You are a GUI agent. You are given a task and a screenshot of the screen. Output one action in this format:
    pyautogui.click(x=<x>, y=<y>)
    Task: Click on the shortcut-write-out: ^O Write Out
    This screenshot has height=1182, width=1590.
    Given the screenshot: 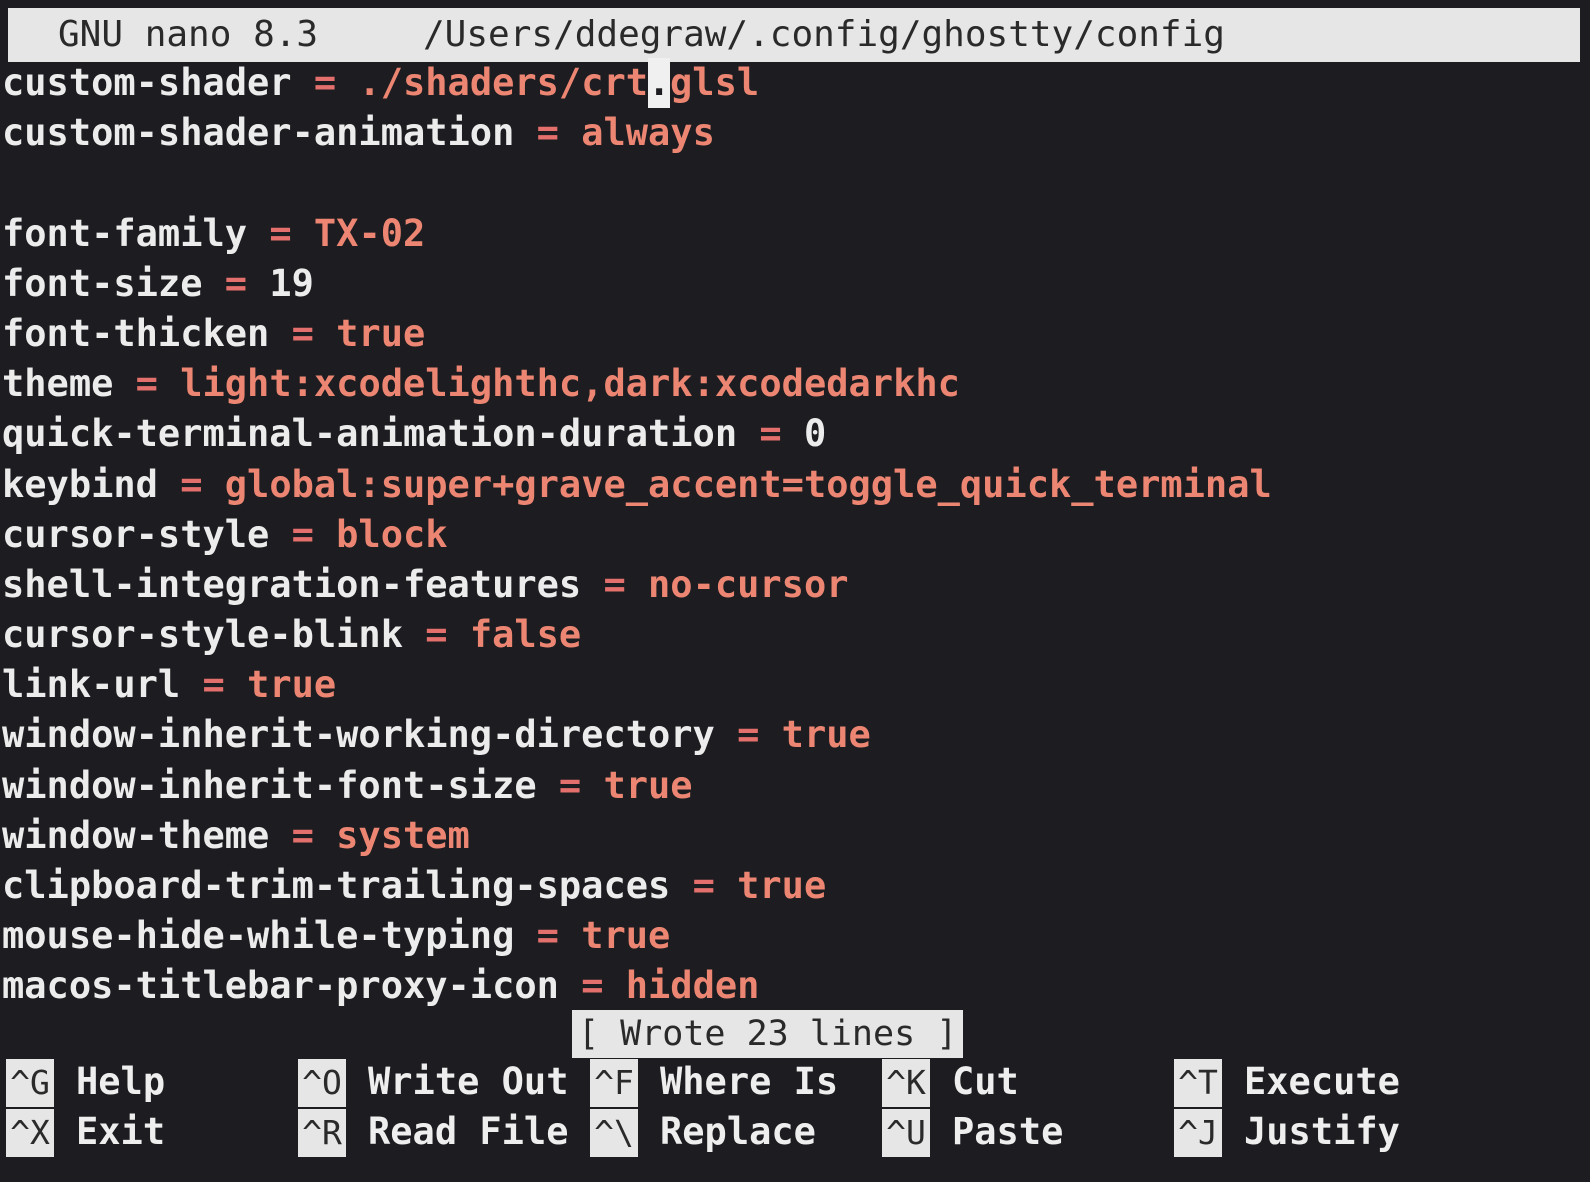 What is the action you would take?
    pyautogui.click(x=433, y=1082)
    